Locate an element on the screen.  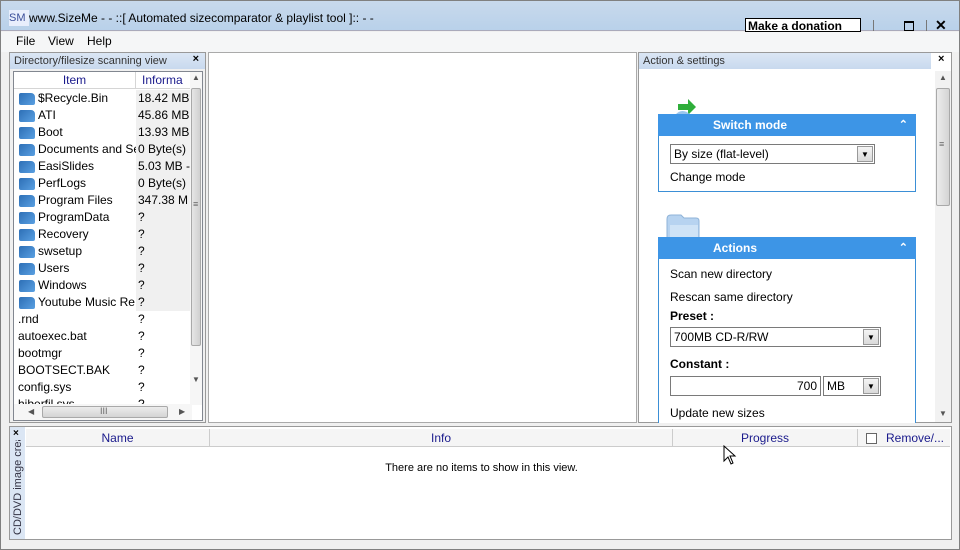
title-separator is located at coordinates (873, 25).